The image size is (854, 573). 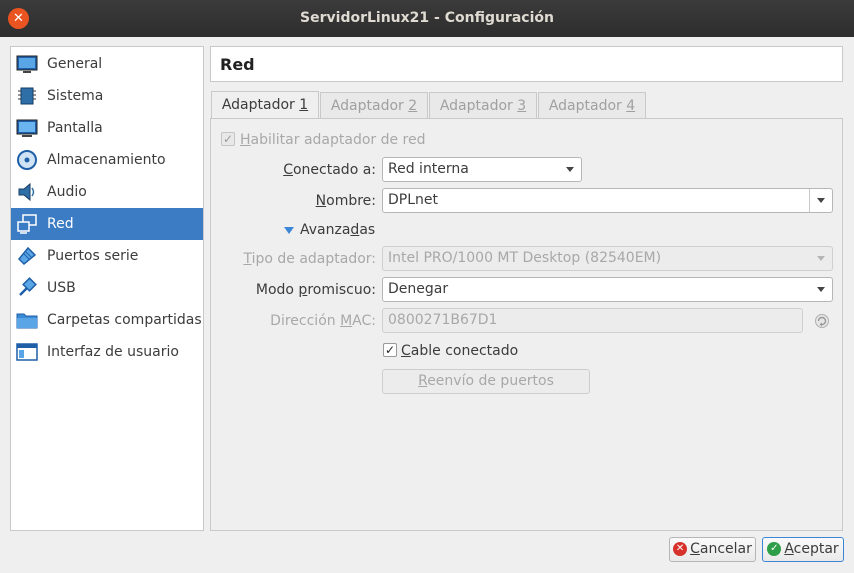 I want to click on sidebar-item-label: USB, so click(x=61, y=288).